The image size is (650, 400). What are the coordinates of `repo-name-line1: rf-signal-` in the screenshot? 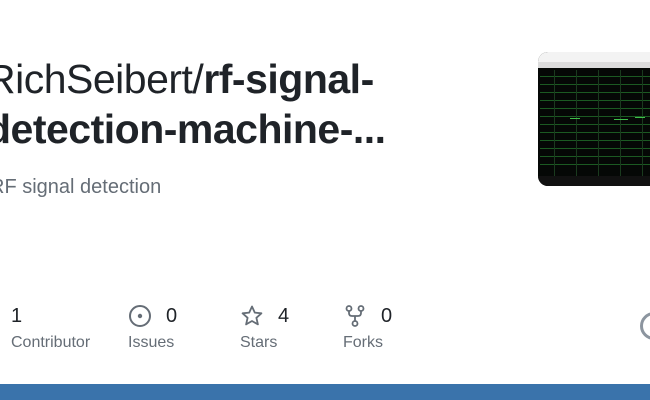 It's located at (288, 79).